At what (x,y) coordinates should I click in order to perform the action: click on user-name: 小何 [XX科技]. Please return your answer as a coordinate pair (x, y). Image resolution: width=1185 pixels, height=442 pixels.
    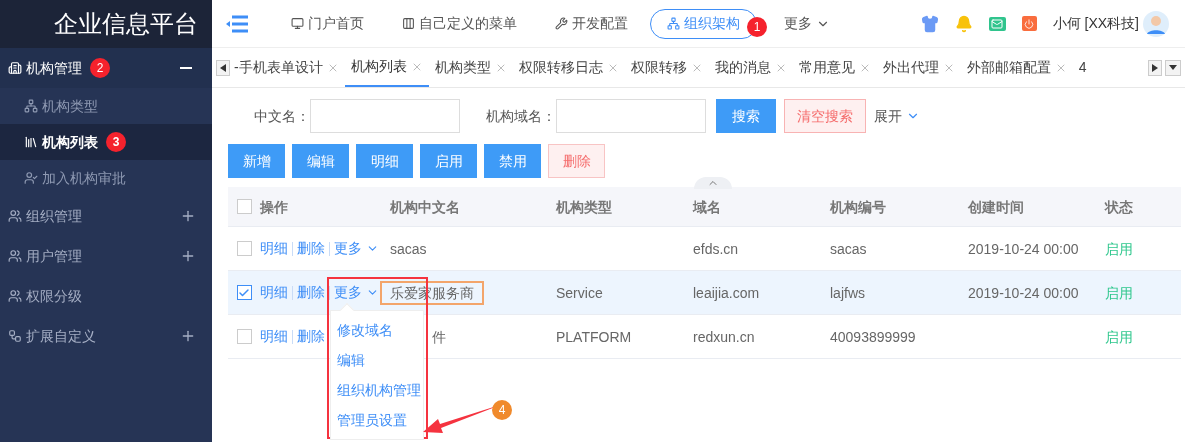
    Looking at the image, I should click on (1095, 23).